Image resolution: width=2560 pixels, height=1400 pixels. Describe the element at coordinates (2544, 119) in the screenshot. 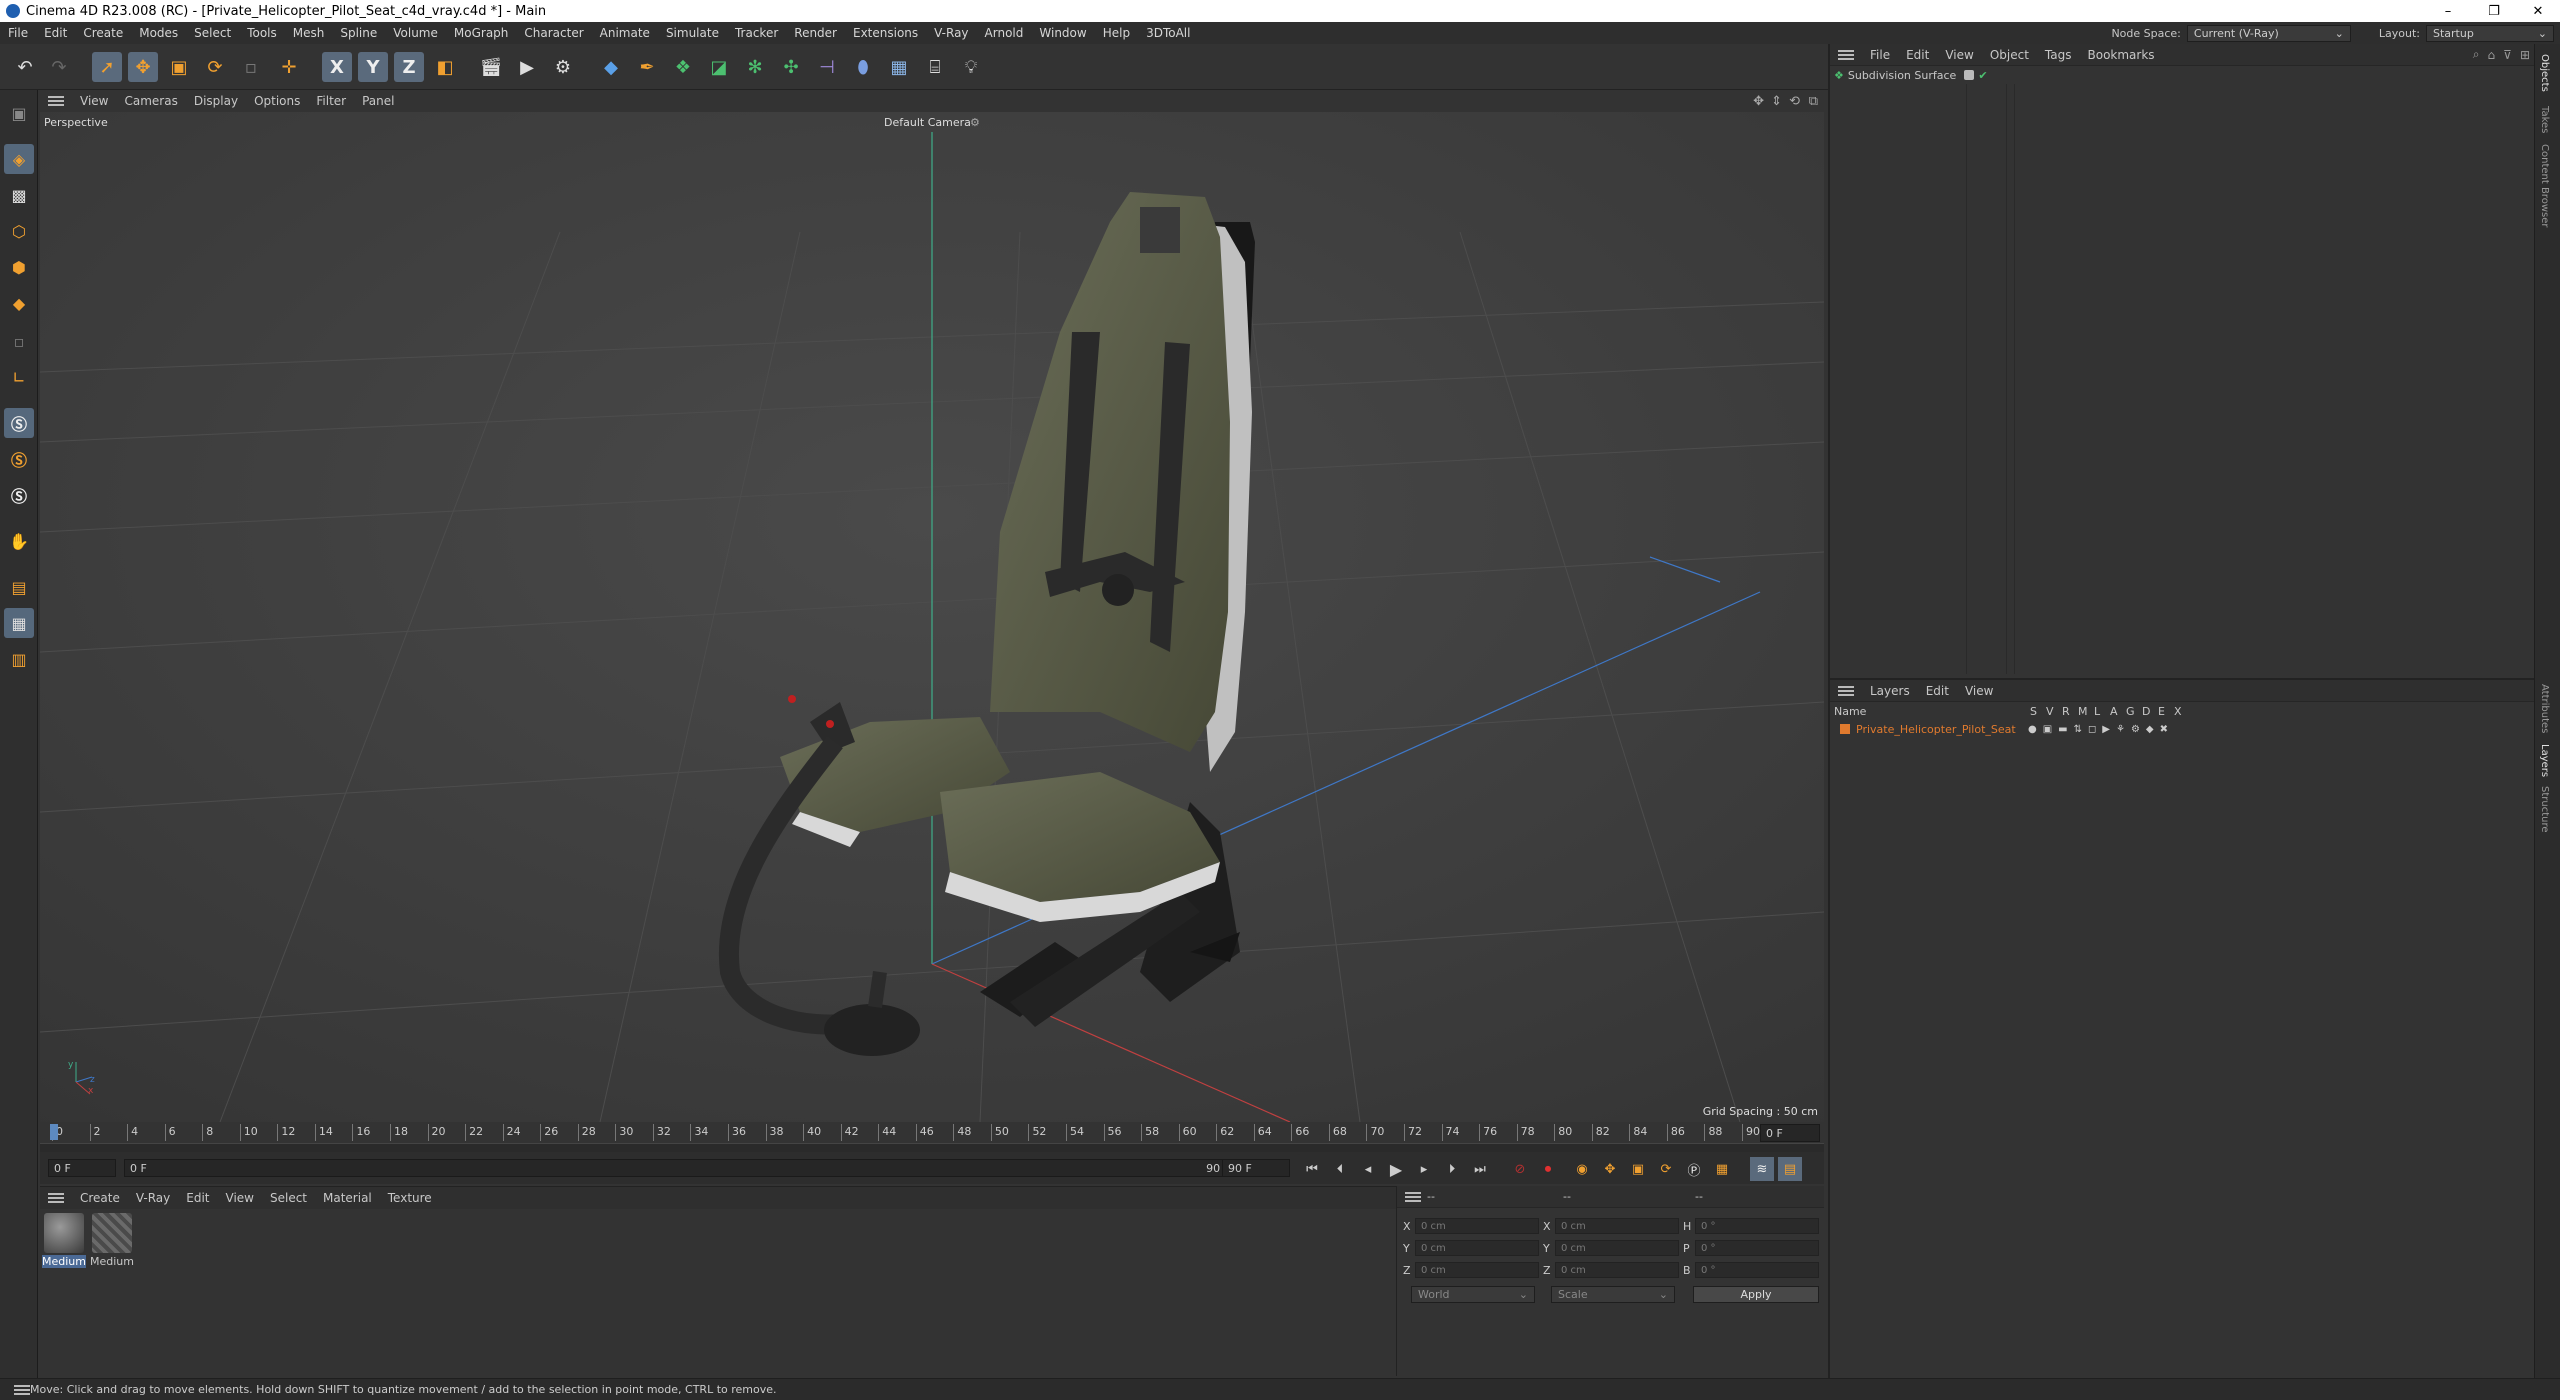

I see `tab-takes: Takes` at that location.